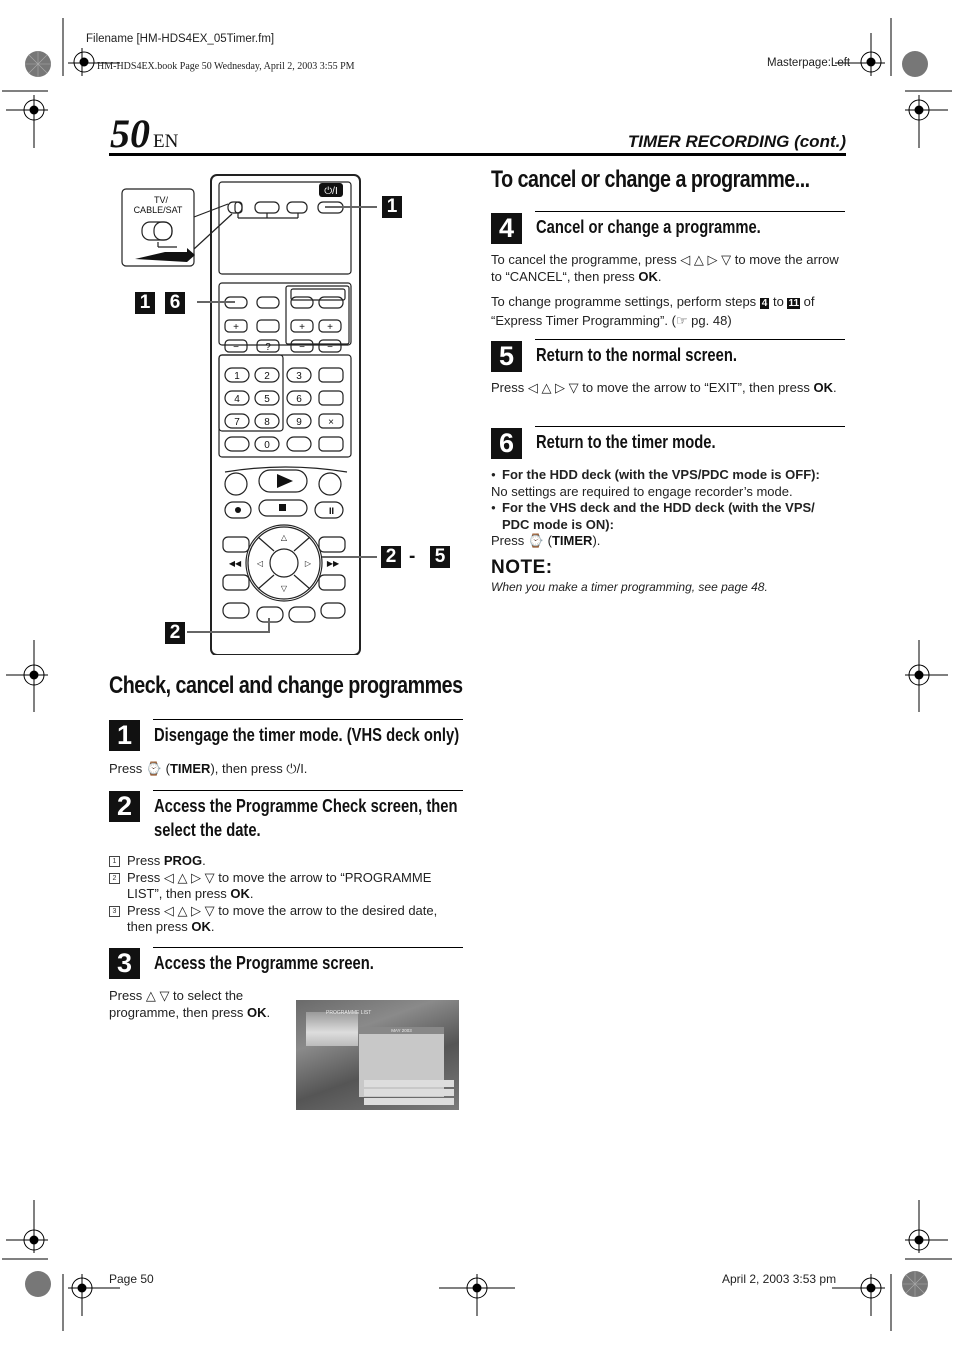 This screenshot has height=1351, width=954. I want to click on substep-number: 1, so click(114, 861).